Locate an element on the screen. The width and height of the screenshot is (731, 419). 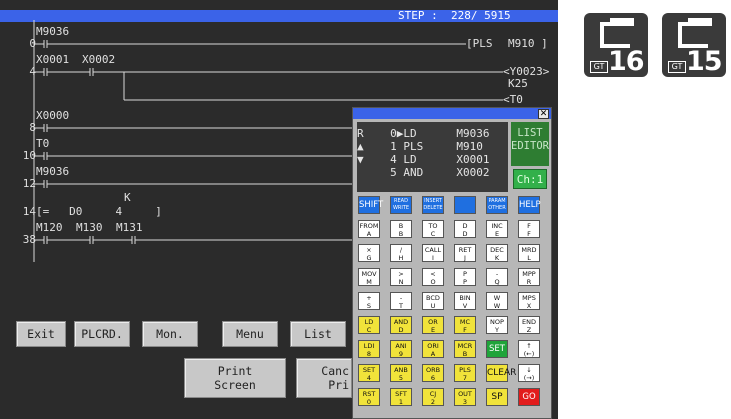
key-binv: BIN V is located at coordinates (465, 301).